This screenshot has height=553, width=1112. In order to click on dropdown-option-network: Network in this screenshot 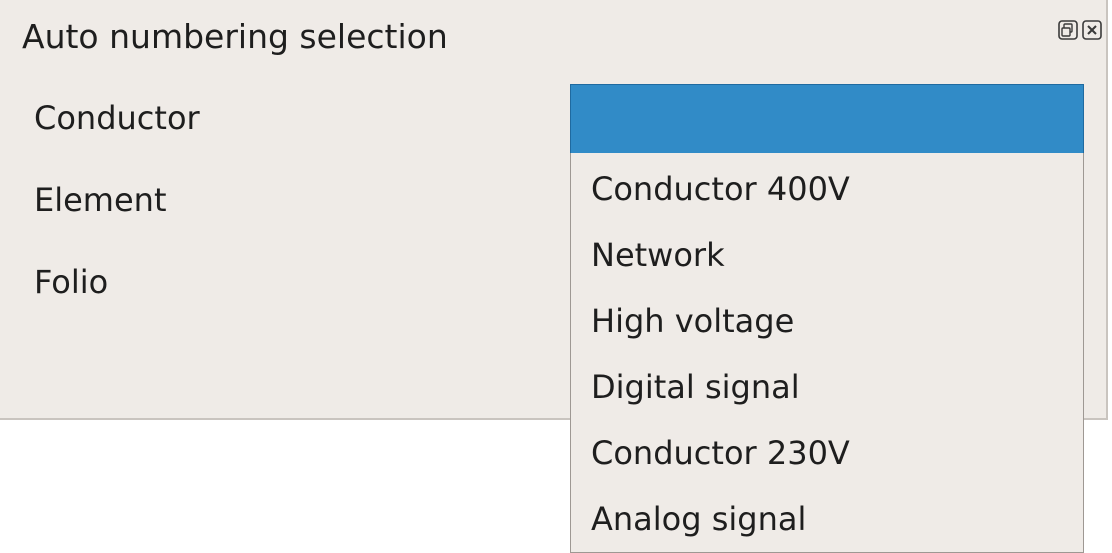, I will do `click(658, 255)`.